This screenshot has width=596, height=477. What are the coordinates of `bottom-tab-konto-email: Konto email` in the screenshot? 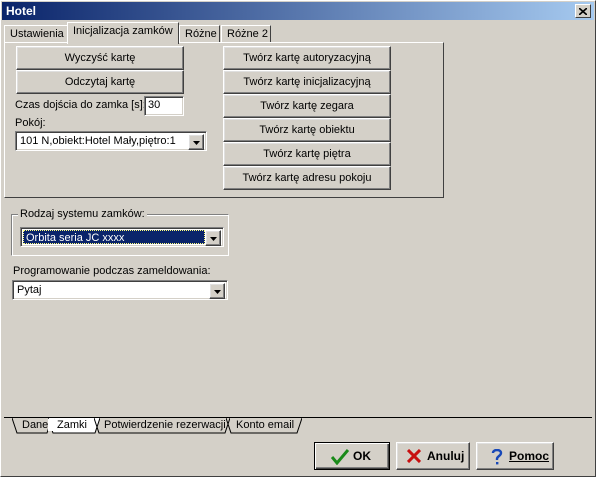 It's located at (264, 426).